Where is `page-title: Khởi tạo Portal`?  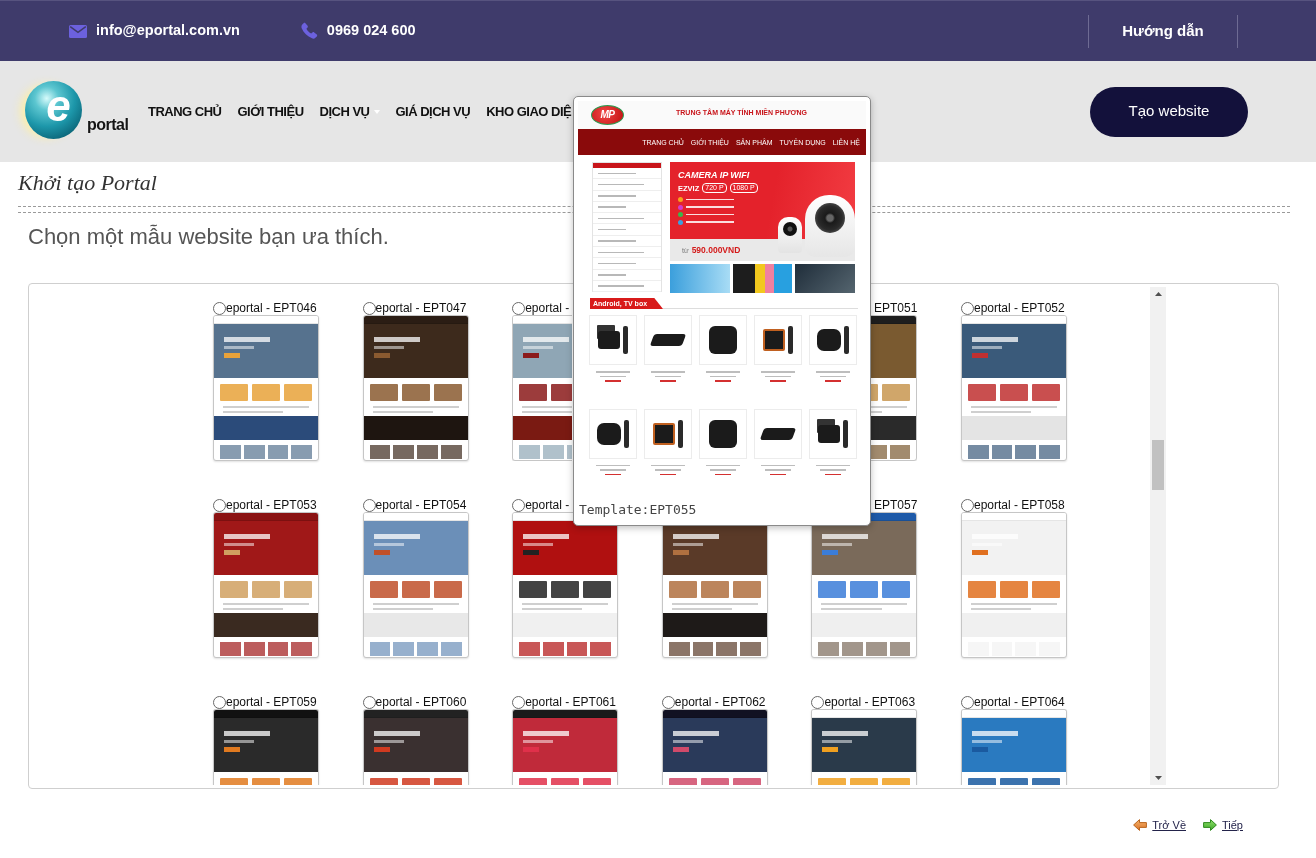 page-title: Khởi tạo Portal is located at coordinates (87, 183).